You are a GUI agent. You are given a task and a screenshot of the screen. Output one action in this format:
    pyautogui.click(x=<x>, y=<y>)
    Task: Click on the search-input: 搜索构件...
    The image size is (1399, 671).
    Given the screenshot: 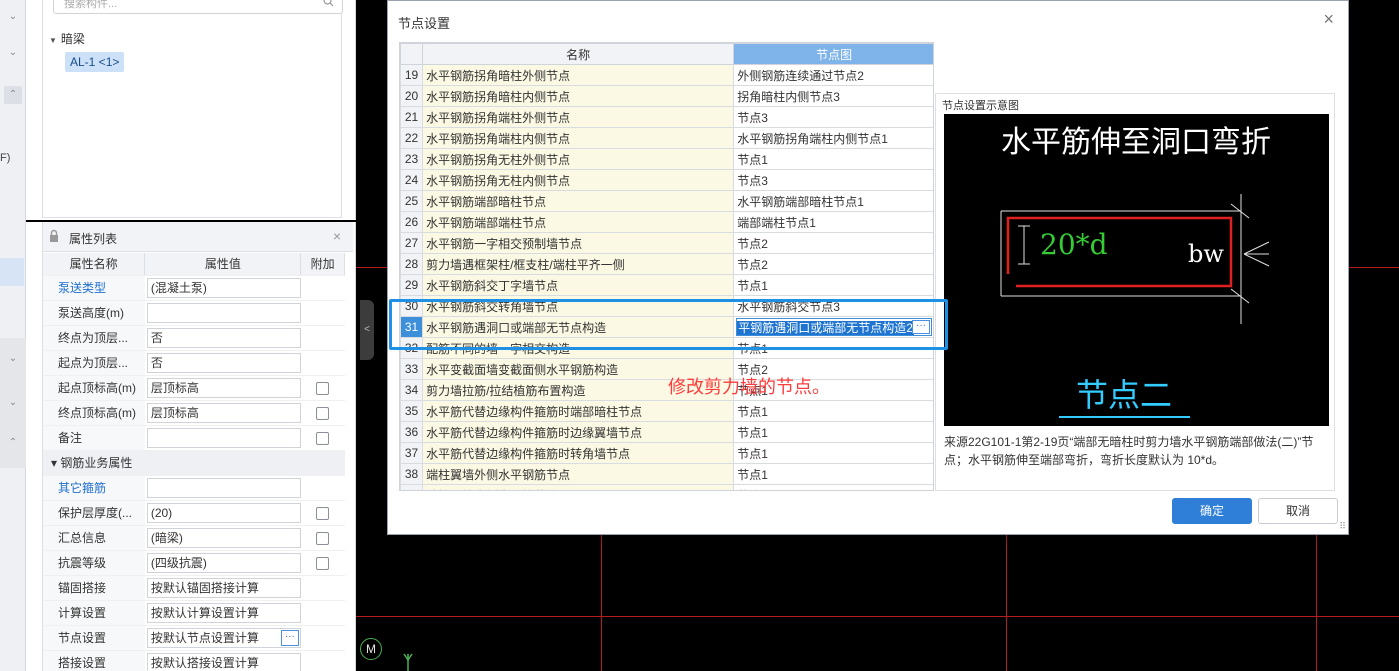 What is the action you would take?
    pyautogui.click(x=198, y=7)
    